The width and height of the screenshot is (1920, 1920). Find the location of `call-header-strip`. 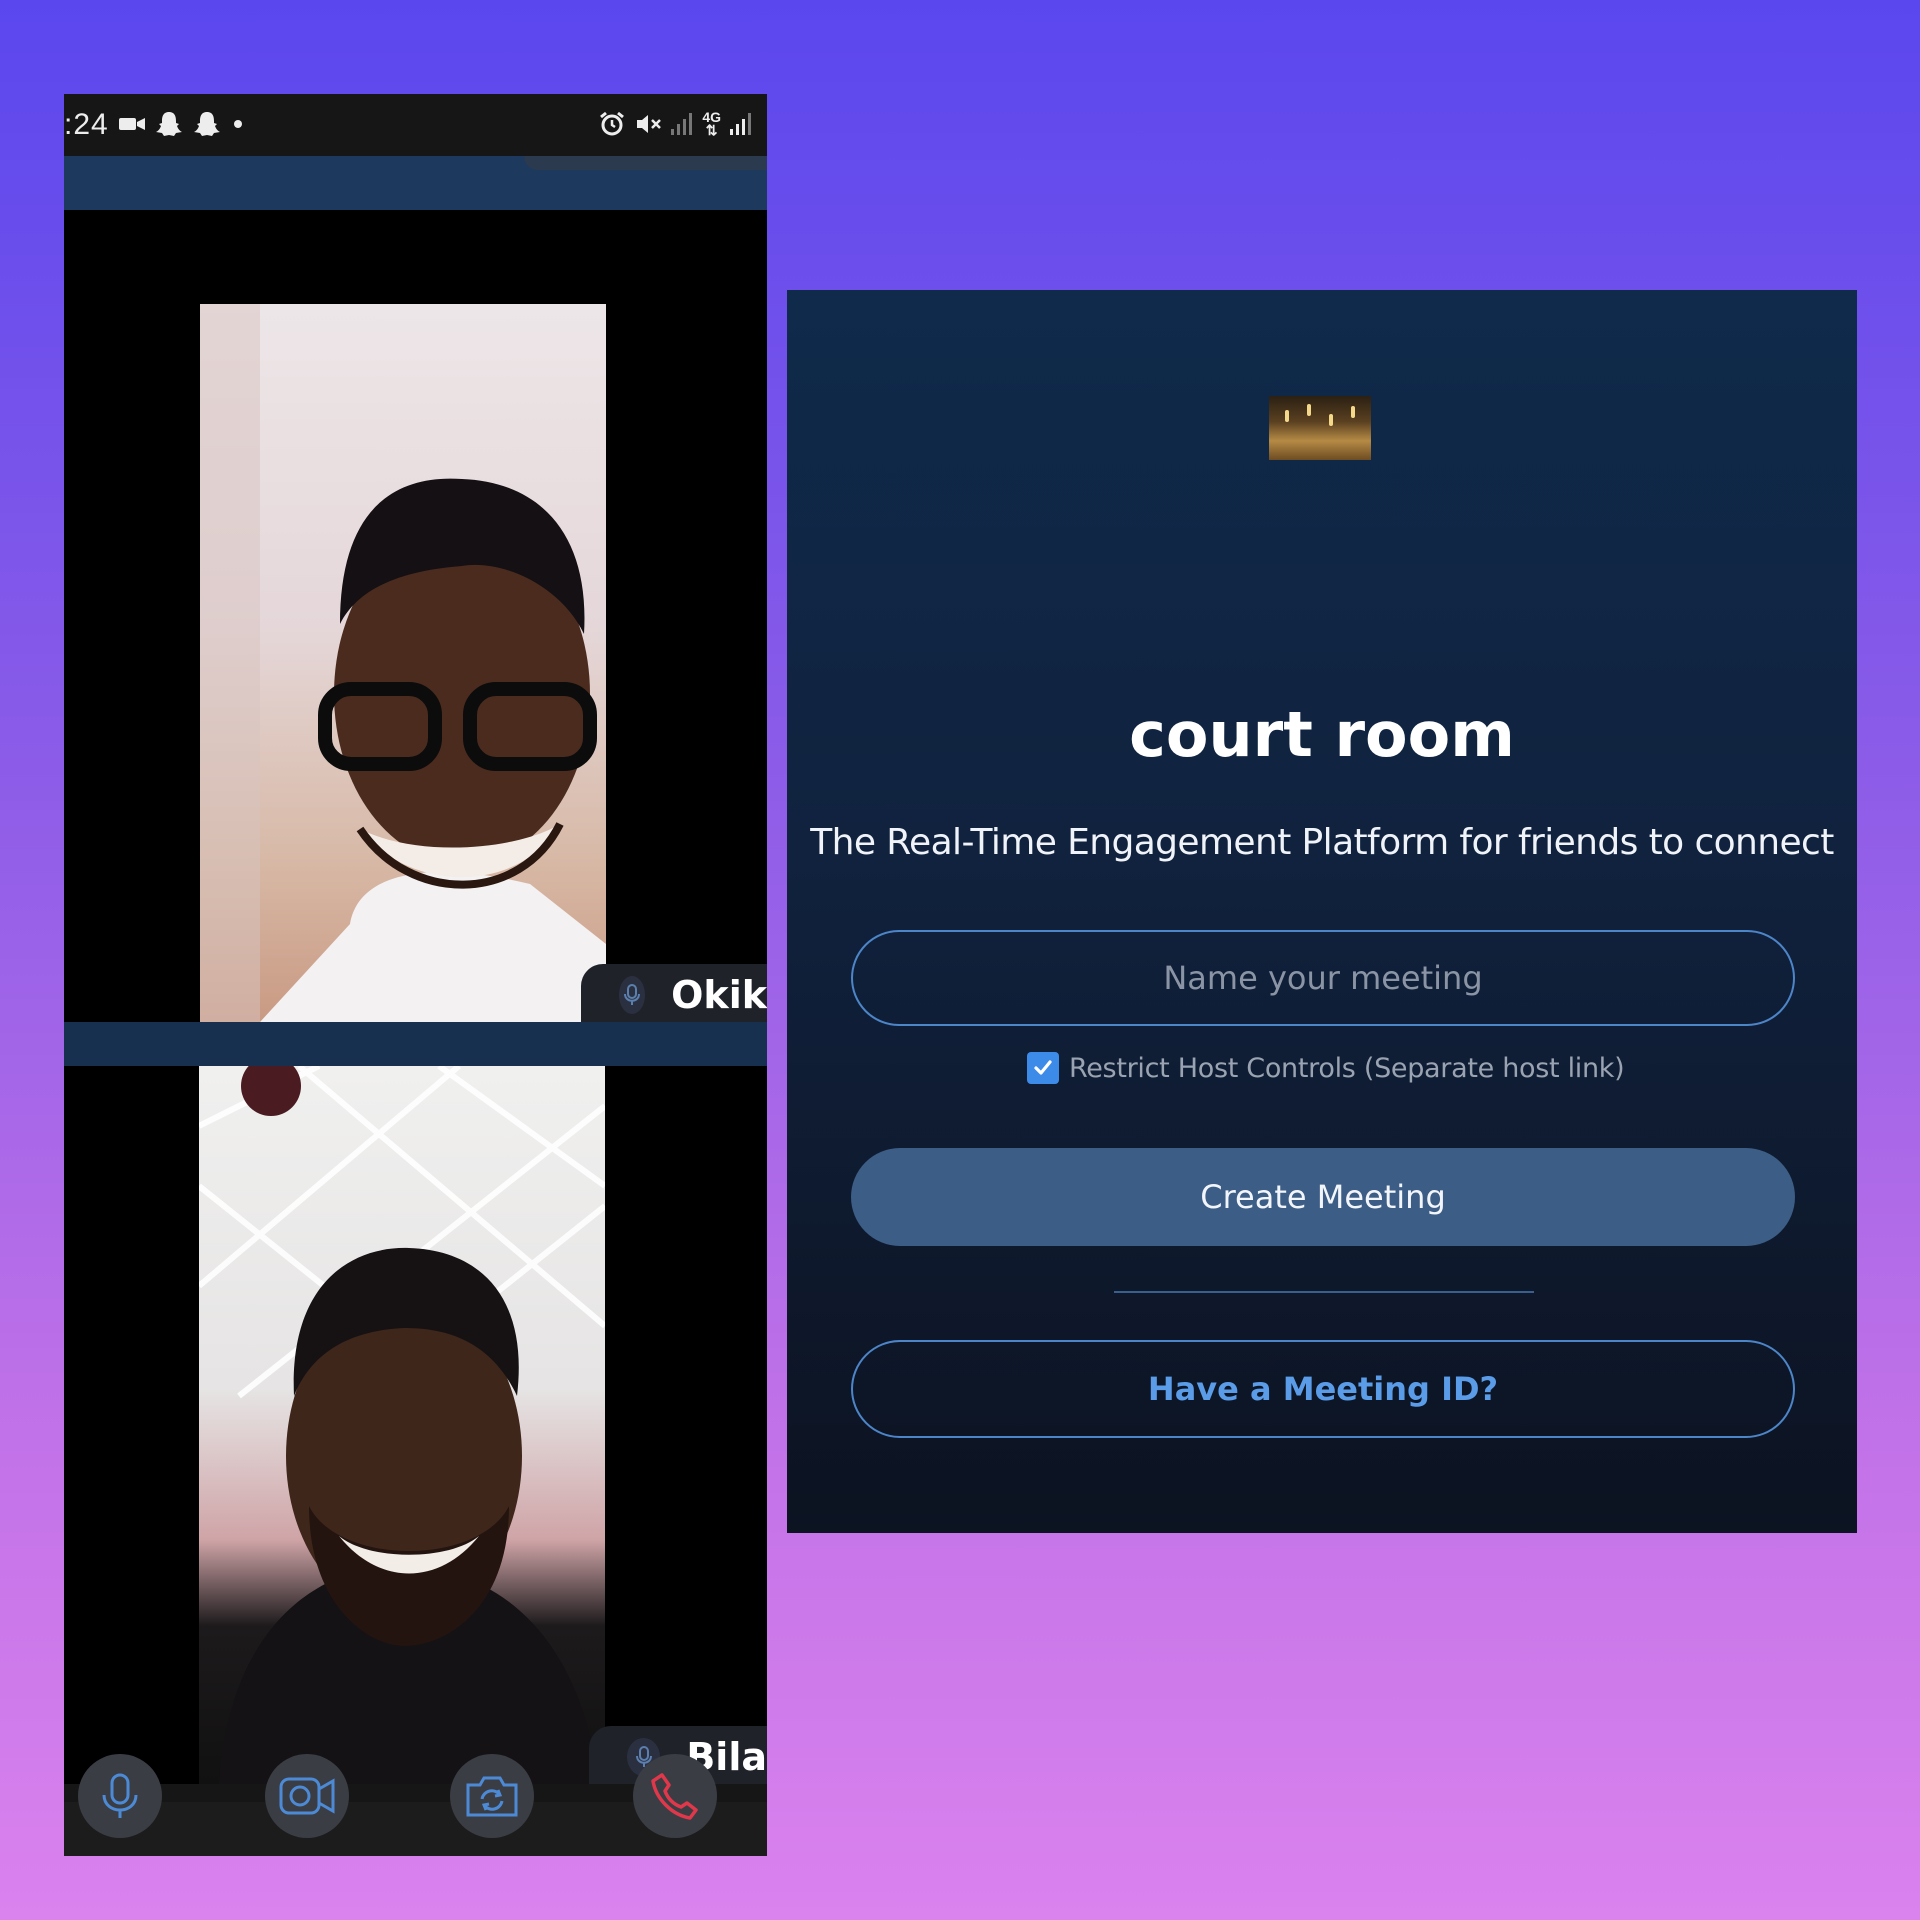

call-header-strip is located at coordinates (415, 230).